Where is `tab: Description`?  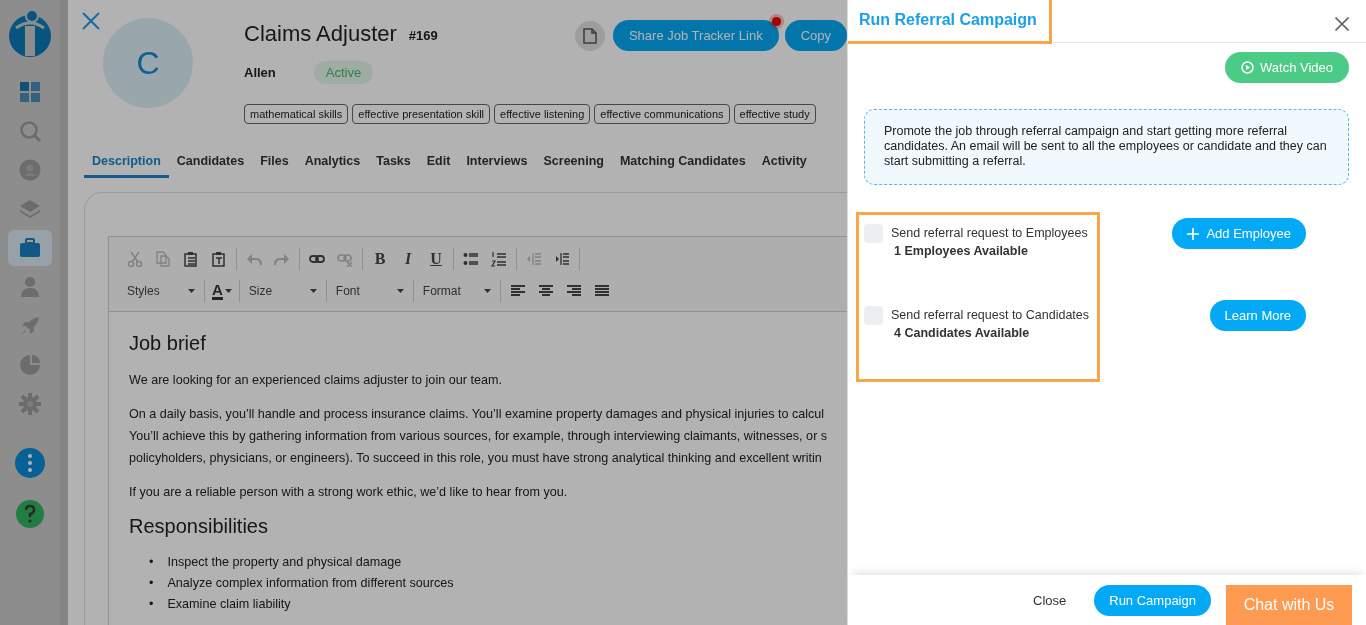
tab: Description is located at coordinates (126, 162).